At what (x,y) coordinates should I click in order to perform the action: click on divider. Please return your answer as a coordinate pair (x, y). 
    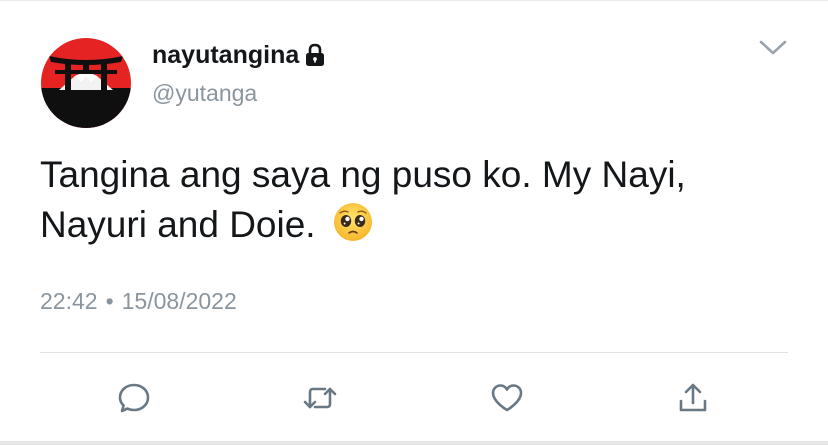
    Looking at the image, I should click on (414, 352).